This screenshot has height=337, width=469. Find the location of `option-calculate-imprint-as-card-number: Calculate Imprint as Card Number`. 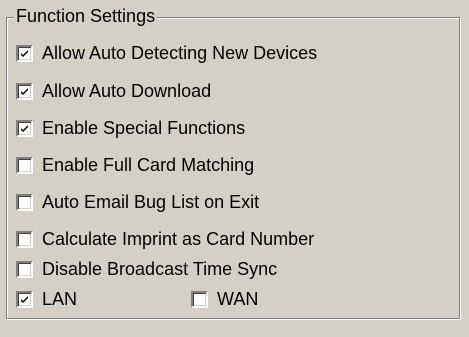

option-calculate-imprint-as-card-number: Calculate Imprint as Card Number is located at coordinates (165, 239).